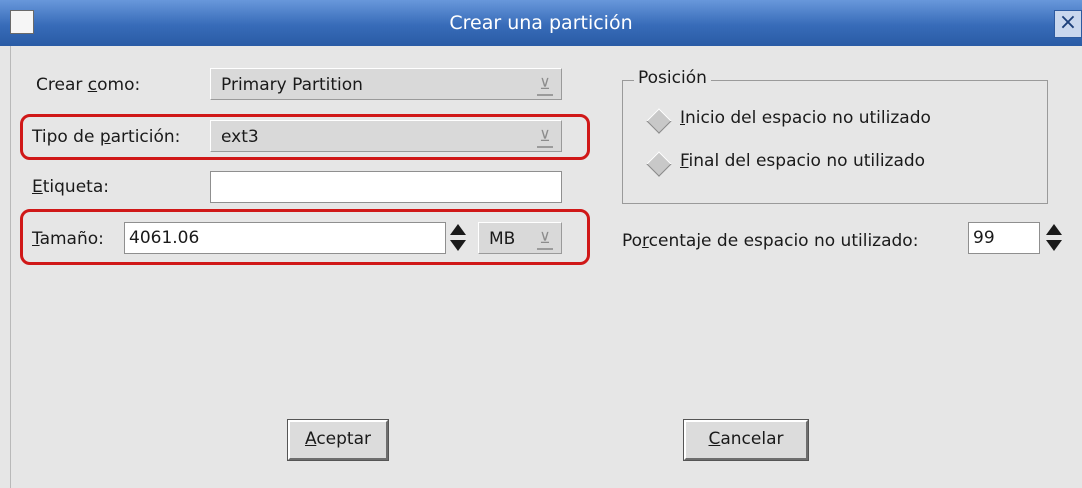 The height and width of the screenshot is (488, 1082). I want to click on etiqueta-input, so click(386, 187).